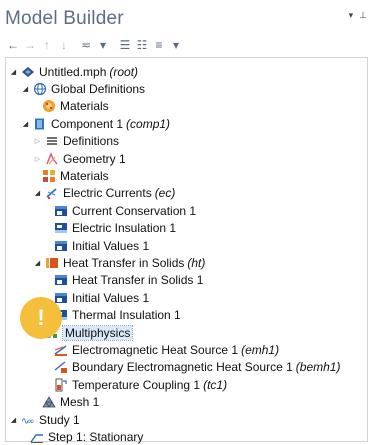 The image size is (375, 445). What do you see at coordinates (52, 141) in the screenshot?
I see `definitions-icon` at bounding box center [52, 141].